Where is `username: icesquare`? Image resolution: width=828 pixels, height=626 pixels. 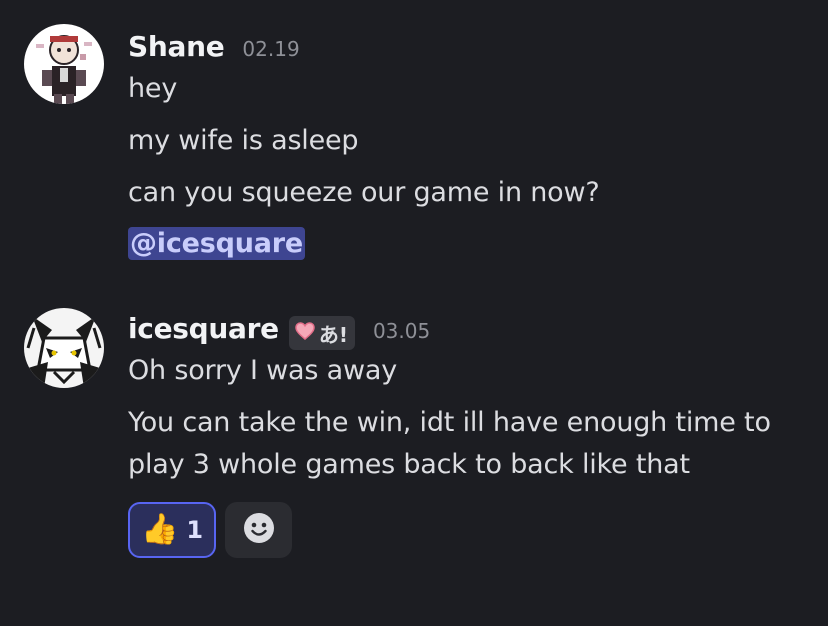
username: icesquare is located at coordinates (203, 328).